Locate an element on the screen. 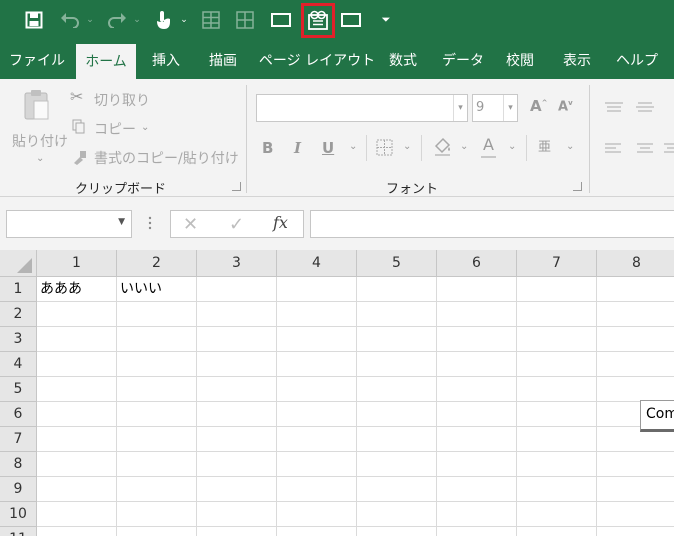 The height and width of the screenshot is (536, 674). underline-button: U is located at coordinates (328, 148).